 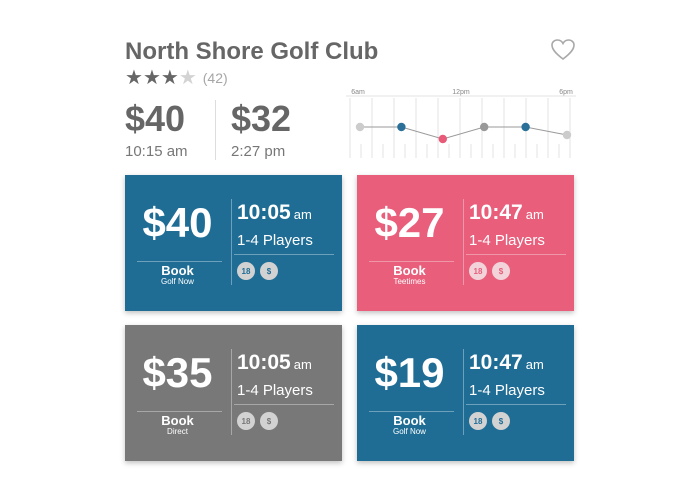 I want to click on summary-time-left: 10:15 am, so click(x=156, y=151).